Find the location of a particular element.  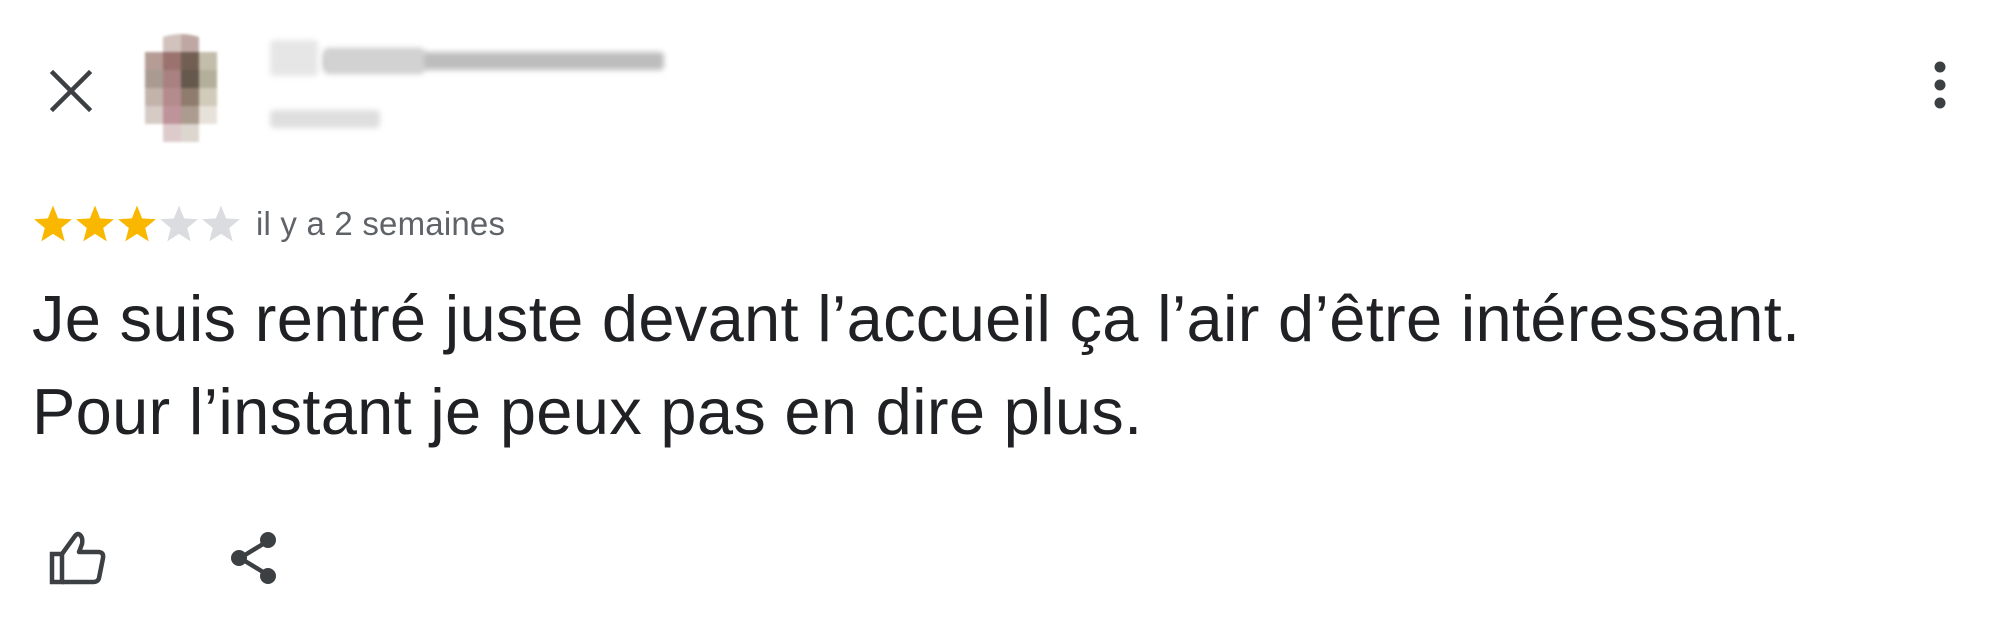

more-vert-icon is located at coordinates (1940, 85).